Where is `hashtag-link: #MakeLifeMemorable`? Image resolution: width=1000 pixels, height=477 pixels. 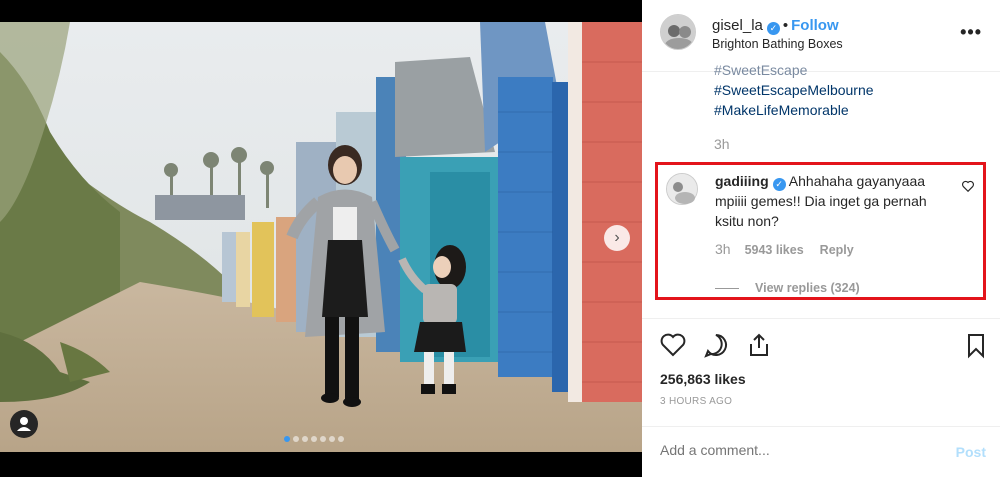 hashtag-link: #MakeLifeMemorable is located at coordinates (849, 110).